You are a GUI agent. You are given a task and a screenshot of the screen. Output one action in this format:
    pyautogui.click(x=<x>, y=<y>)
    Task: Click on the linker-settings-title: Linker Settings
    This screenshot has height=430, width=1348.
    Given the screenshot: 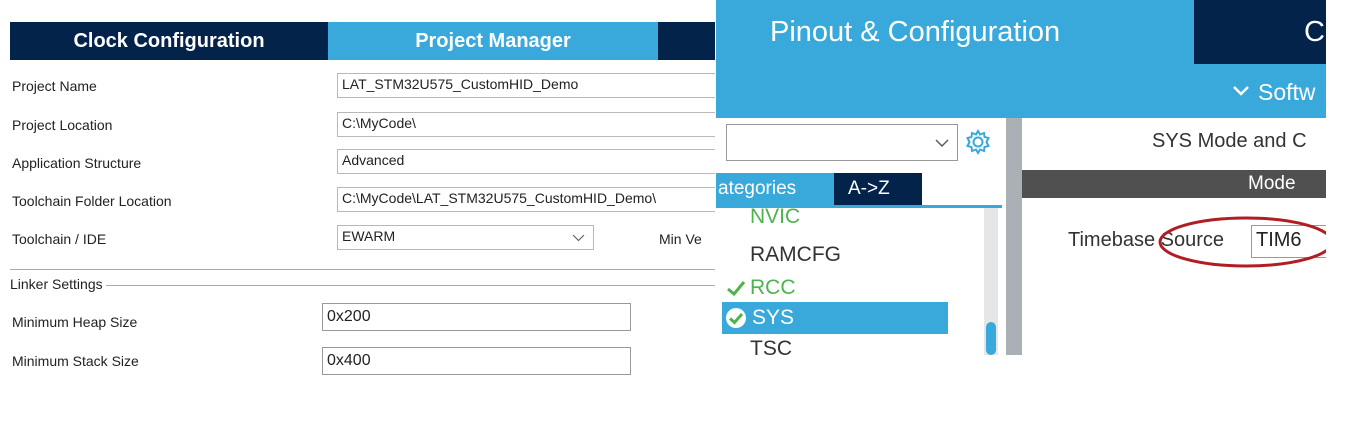 What is the action you would take?
    pyautogui.click(x=58, y=284)
    